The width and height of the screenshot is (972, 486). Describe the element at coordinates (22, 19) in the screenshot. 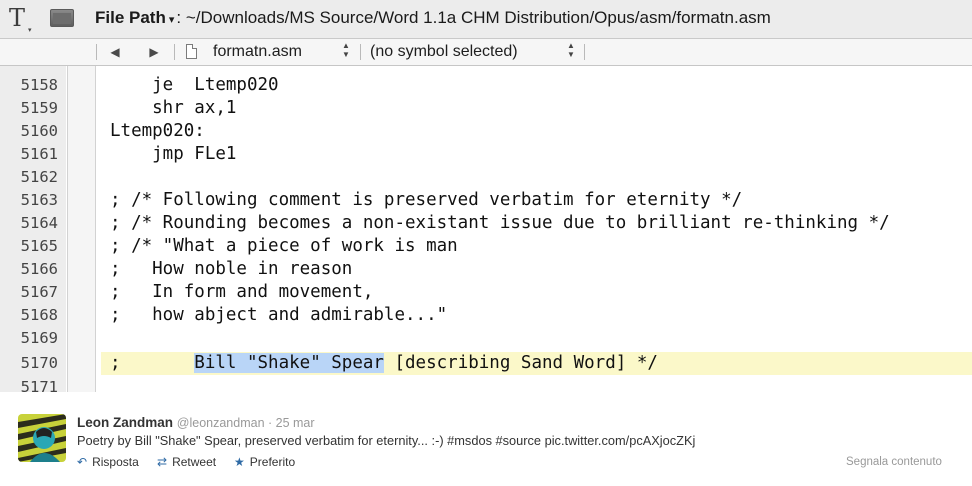

I see `text-format-icon: T ▾` at that location.